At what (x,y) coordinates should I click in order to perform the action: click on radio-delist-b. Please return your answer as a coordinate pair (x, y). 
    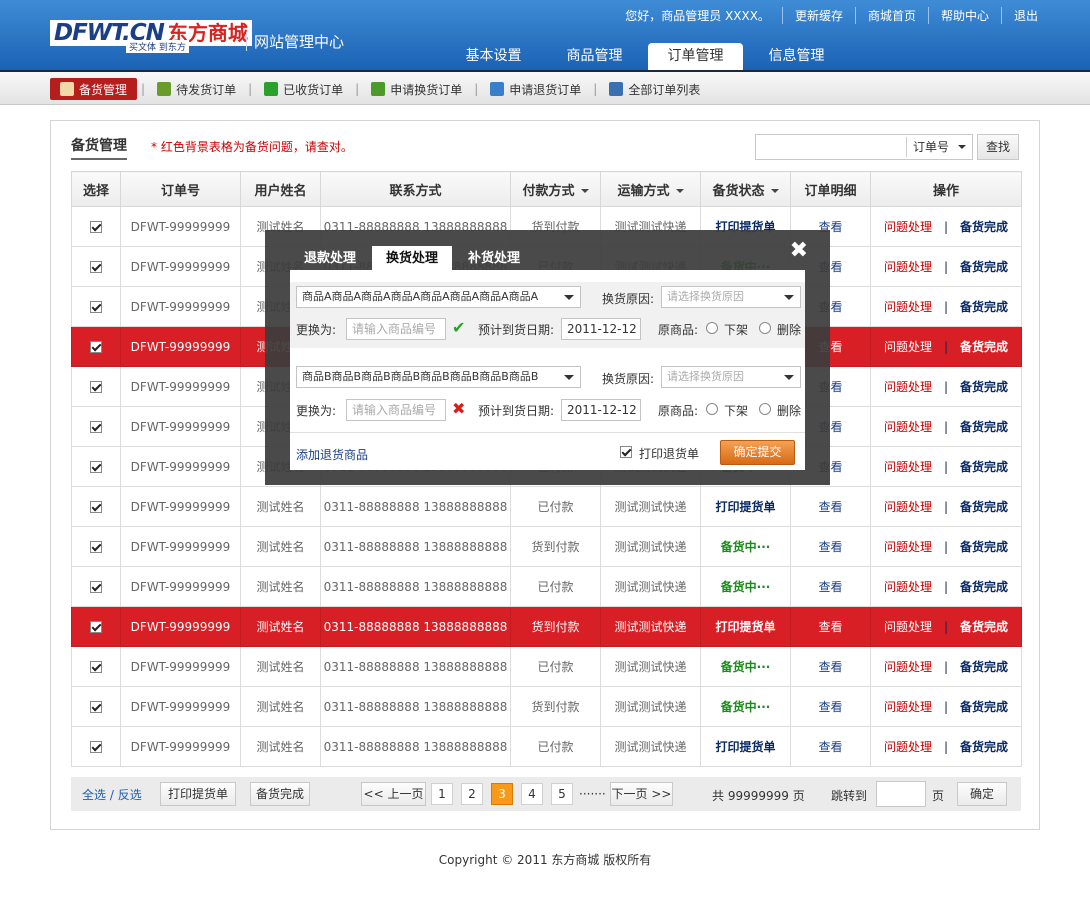
    Looking at the image, I should click on (712, 409).